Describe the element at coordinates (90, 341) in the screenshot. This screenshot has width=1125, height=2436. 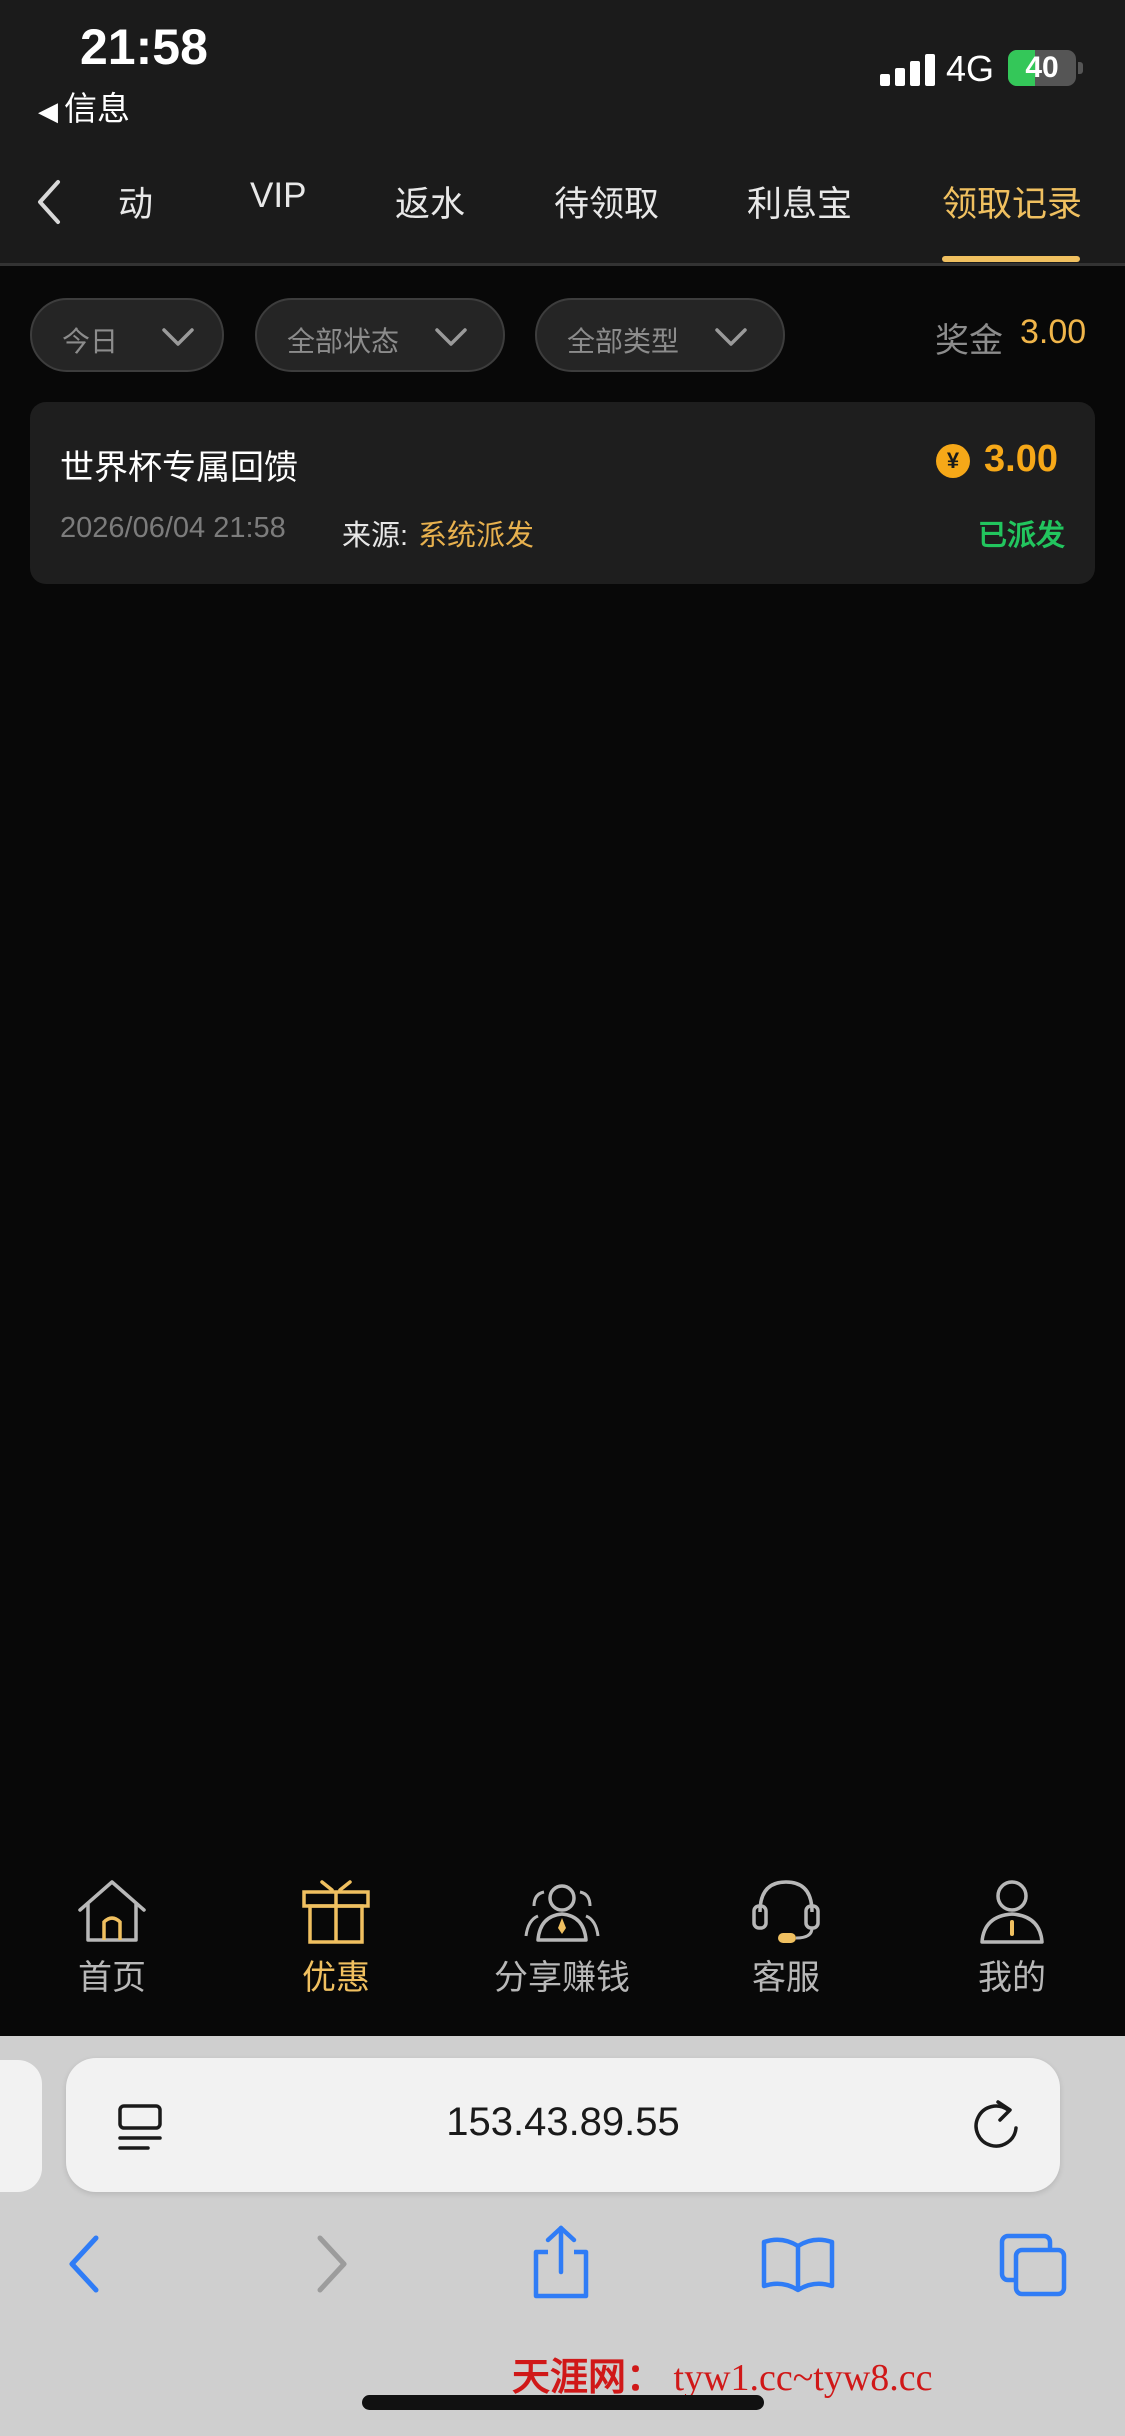
I see `date-filter-label: 今日` at that location.